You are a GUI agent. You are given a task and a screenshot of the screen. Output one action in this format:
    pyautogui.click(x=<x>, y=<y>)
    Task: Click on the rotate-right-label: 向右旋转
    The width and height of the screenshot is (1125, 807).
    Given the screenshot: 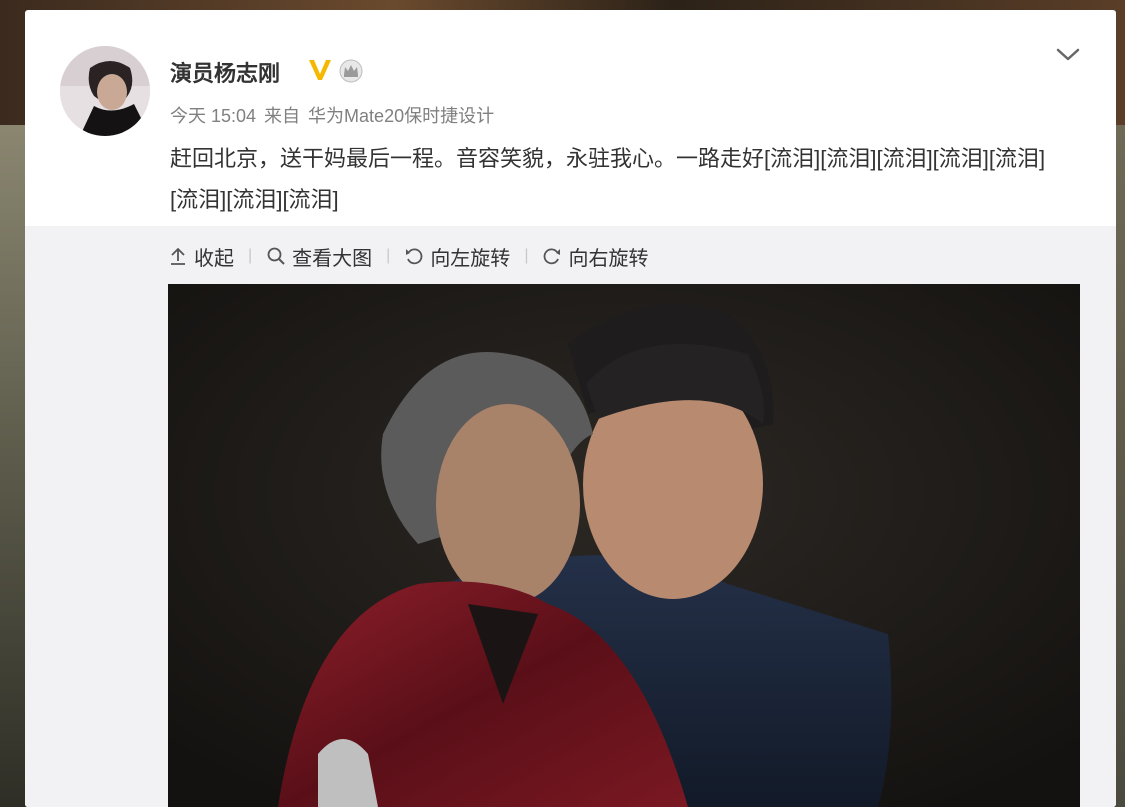 What is the action you would take?
    pyautogui.click(x=608, y=258)
    